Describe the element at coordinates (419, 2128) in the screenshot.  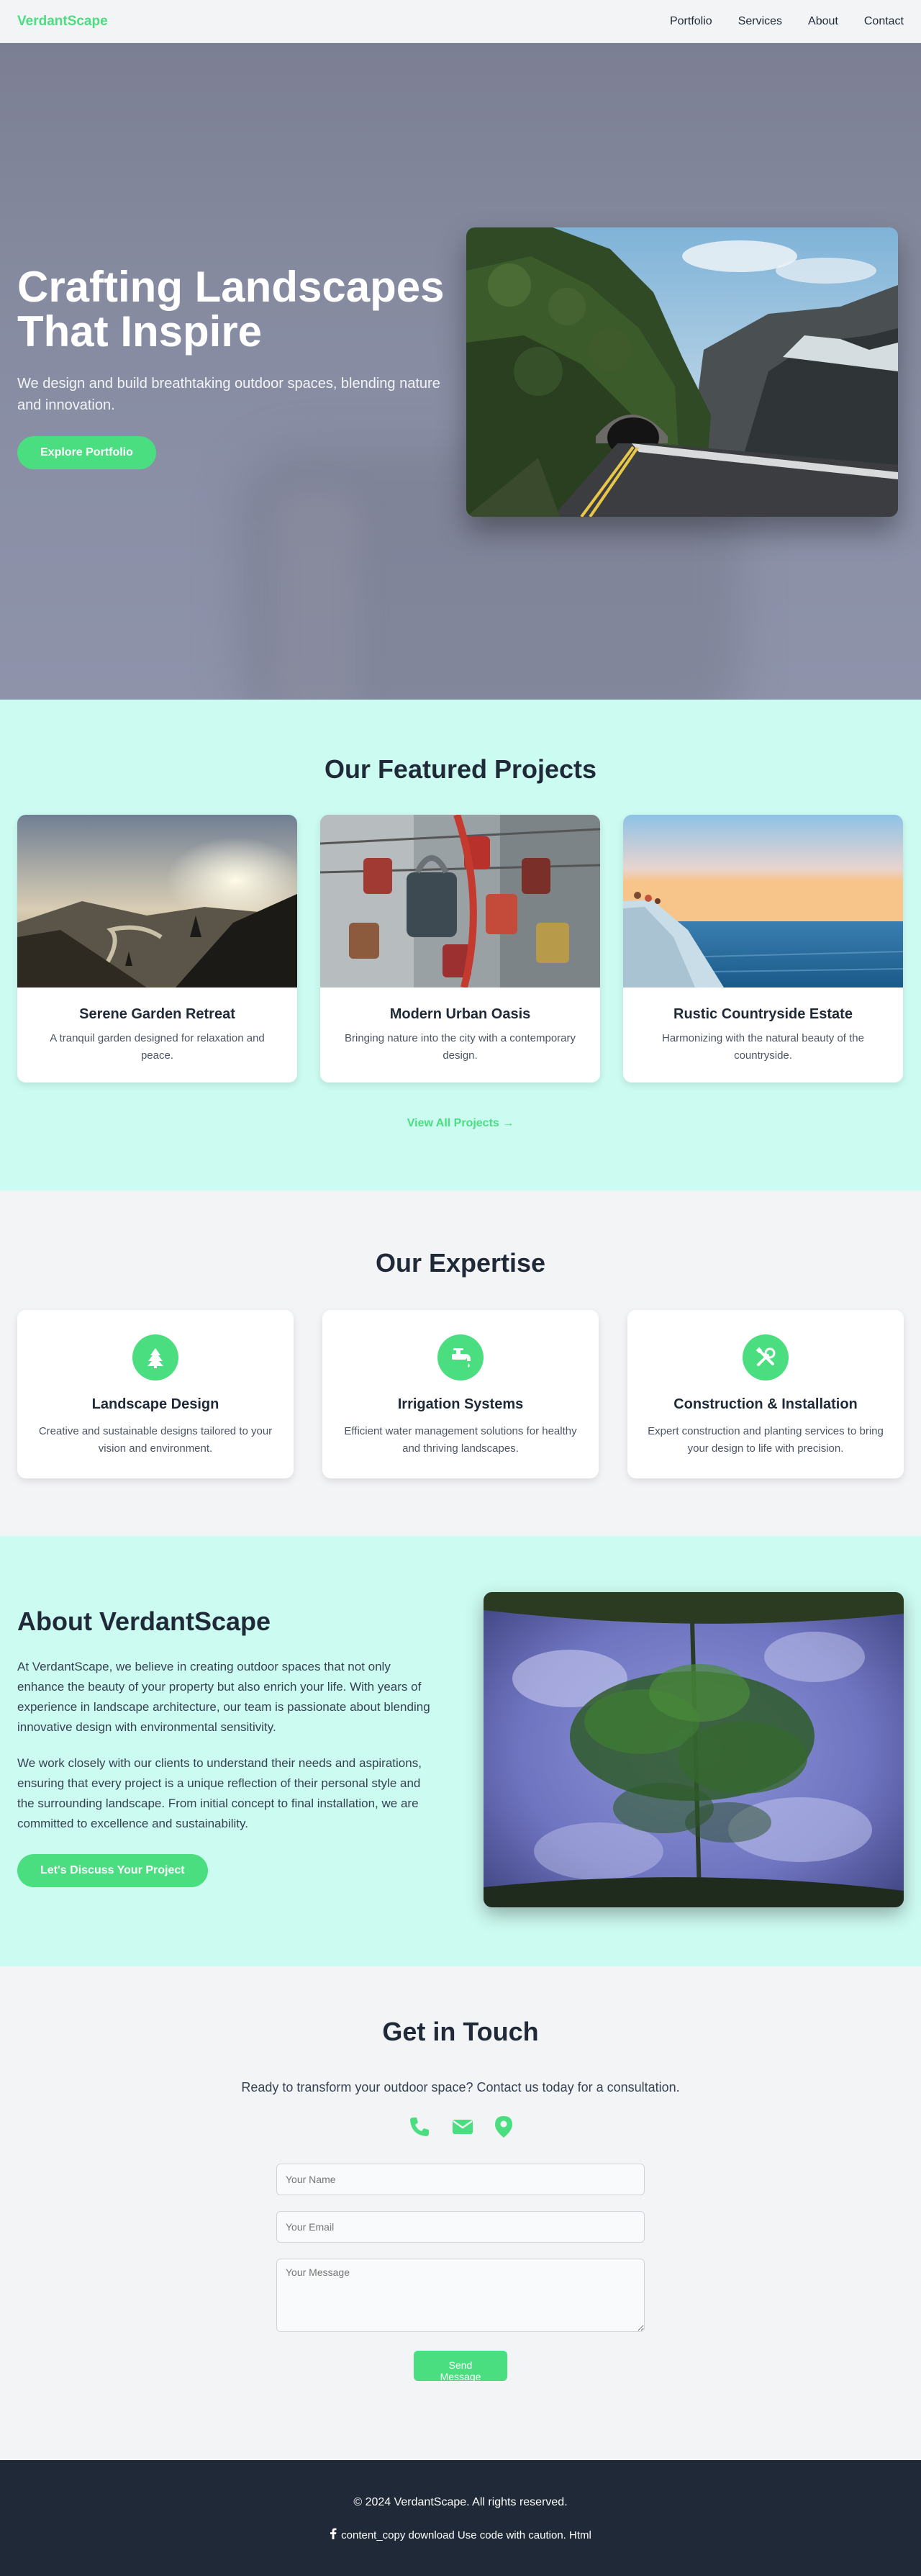
I see `phone-icon` at that location.